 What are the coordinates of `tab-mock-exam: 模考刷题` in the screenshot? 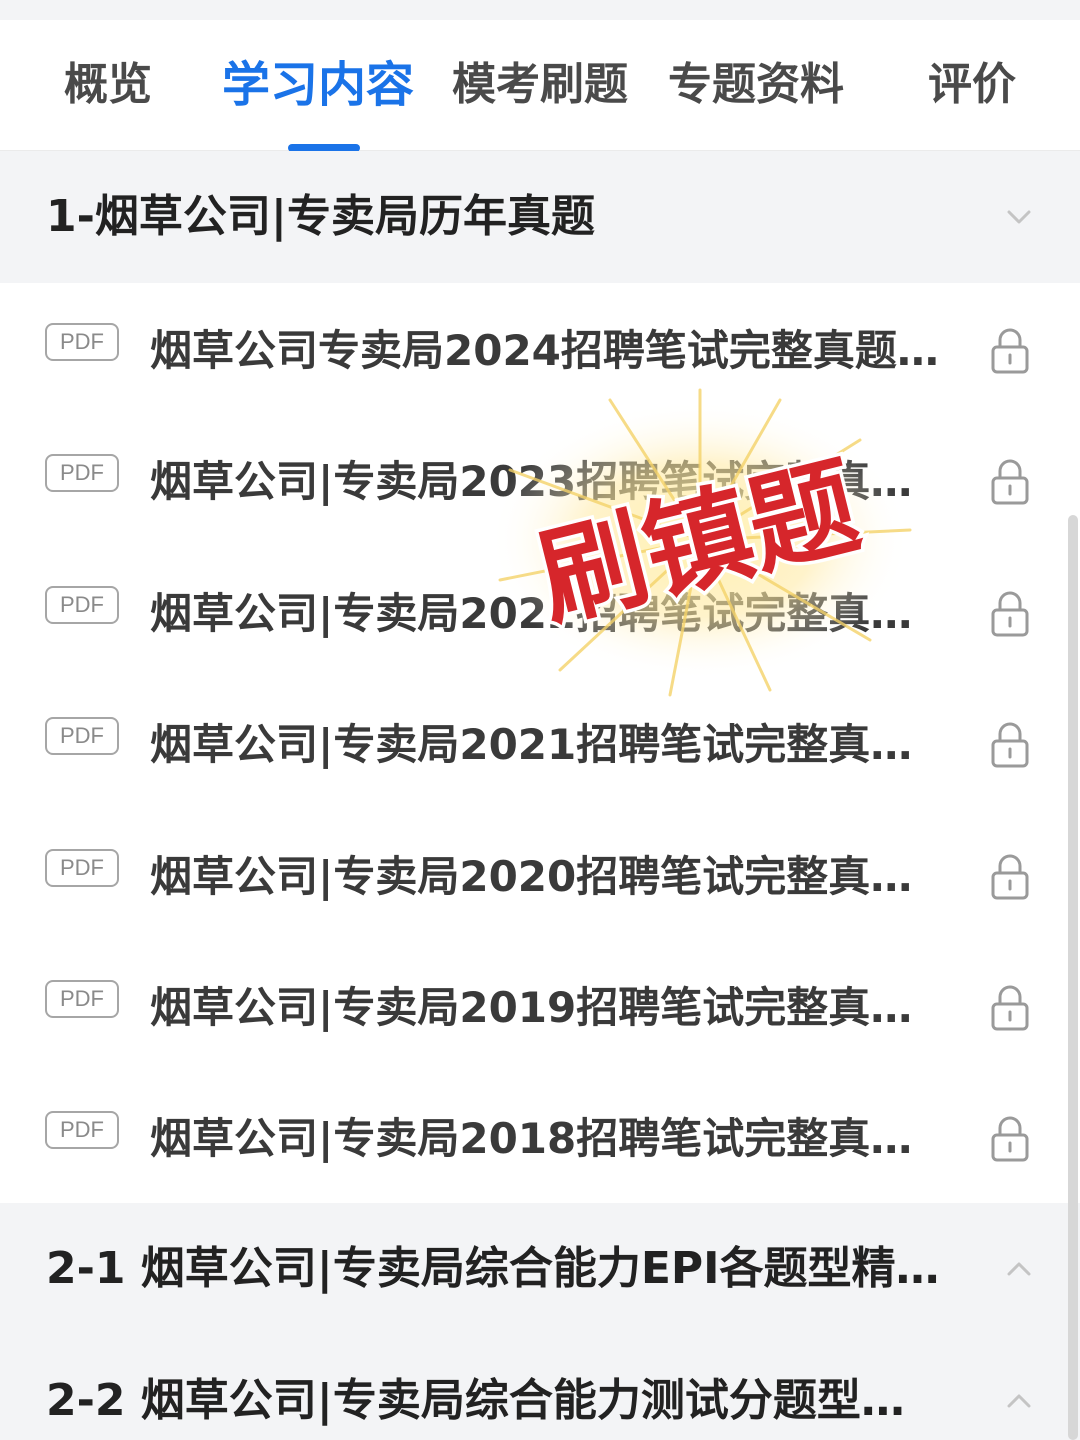 It's located at (540, 85).